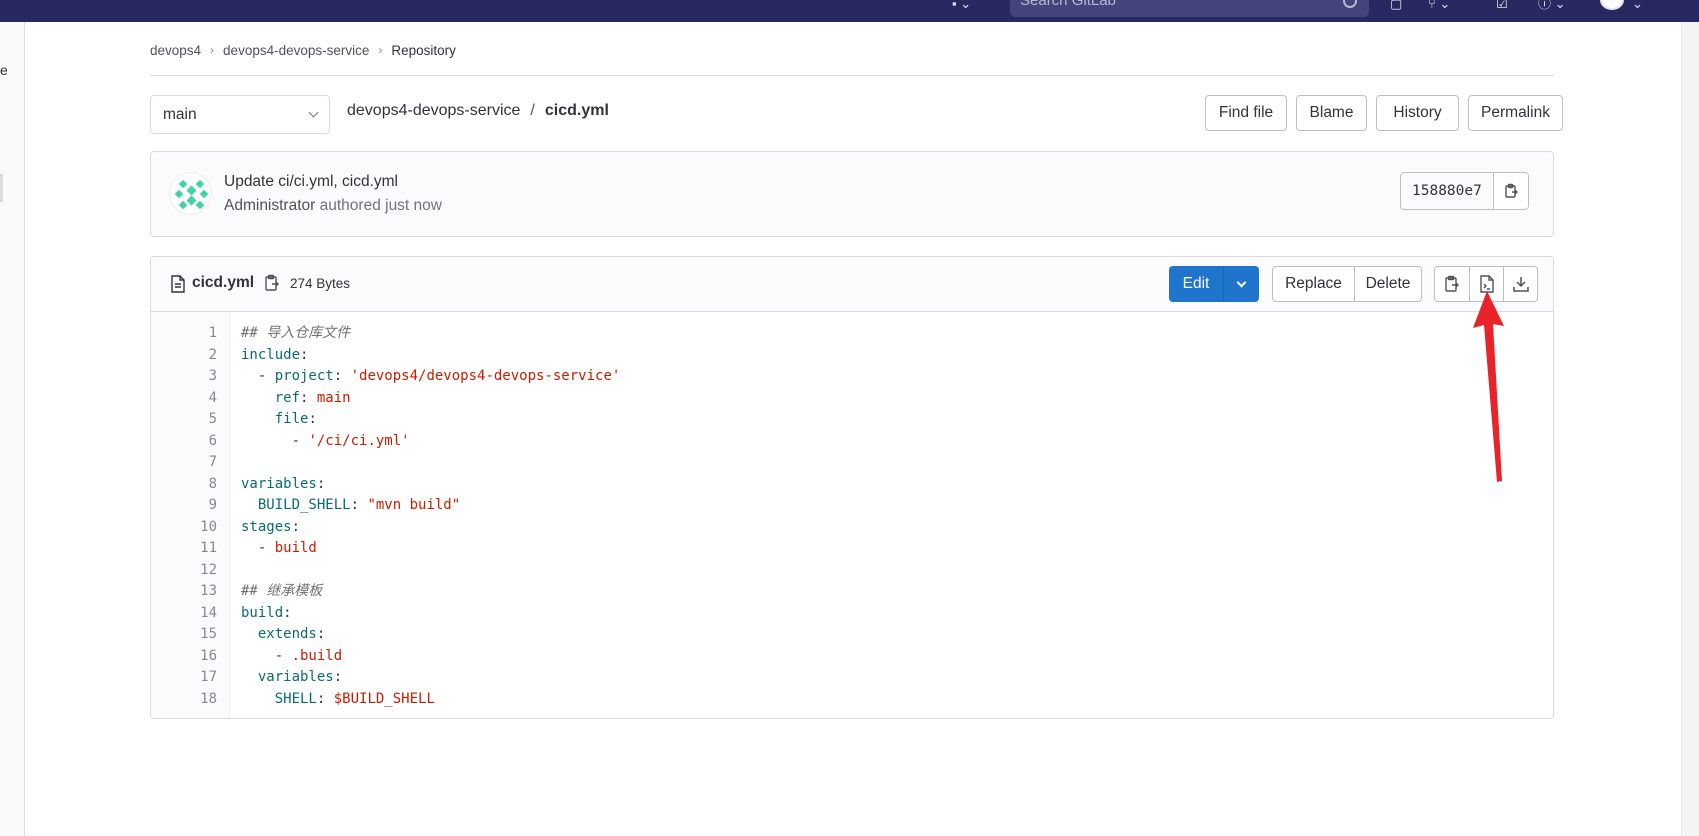 This screenshot has width=1699, height=836. I want to click on code-line: 12, so click(852, 571).